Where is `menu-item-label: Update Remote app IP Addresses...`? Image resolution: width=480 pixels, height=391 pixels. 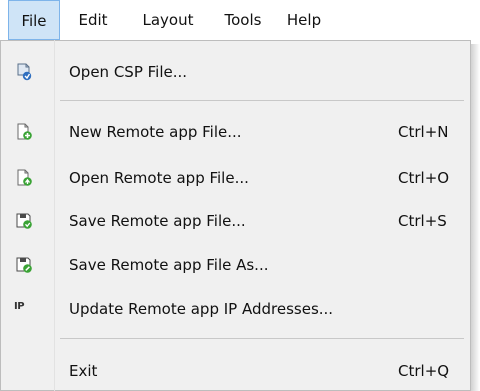
menu-item-label: Update Remote app IP Addresses... is located at coordinates (201, 309).